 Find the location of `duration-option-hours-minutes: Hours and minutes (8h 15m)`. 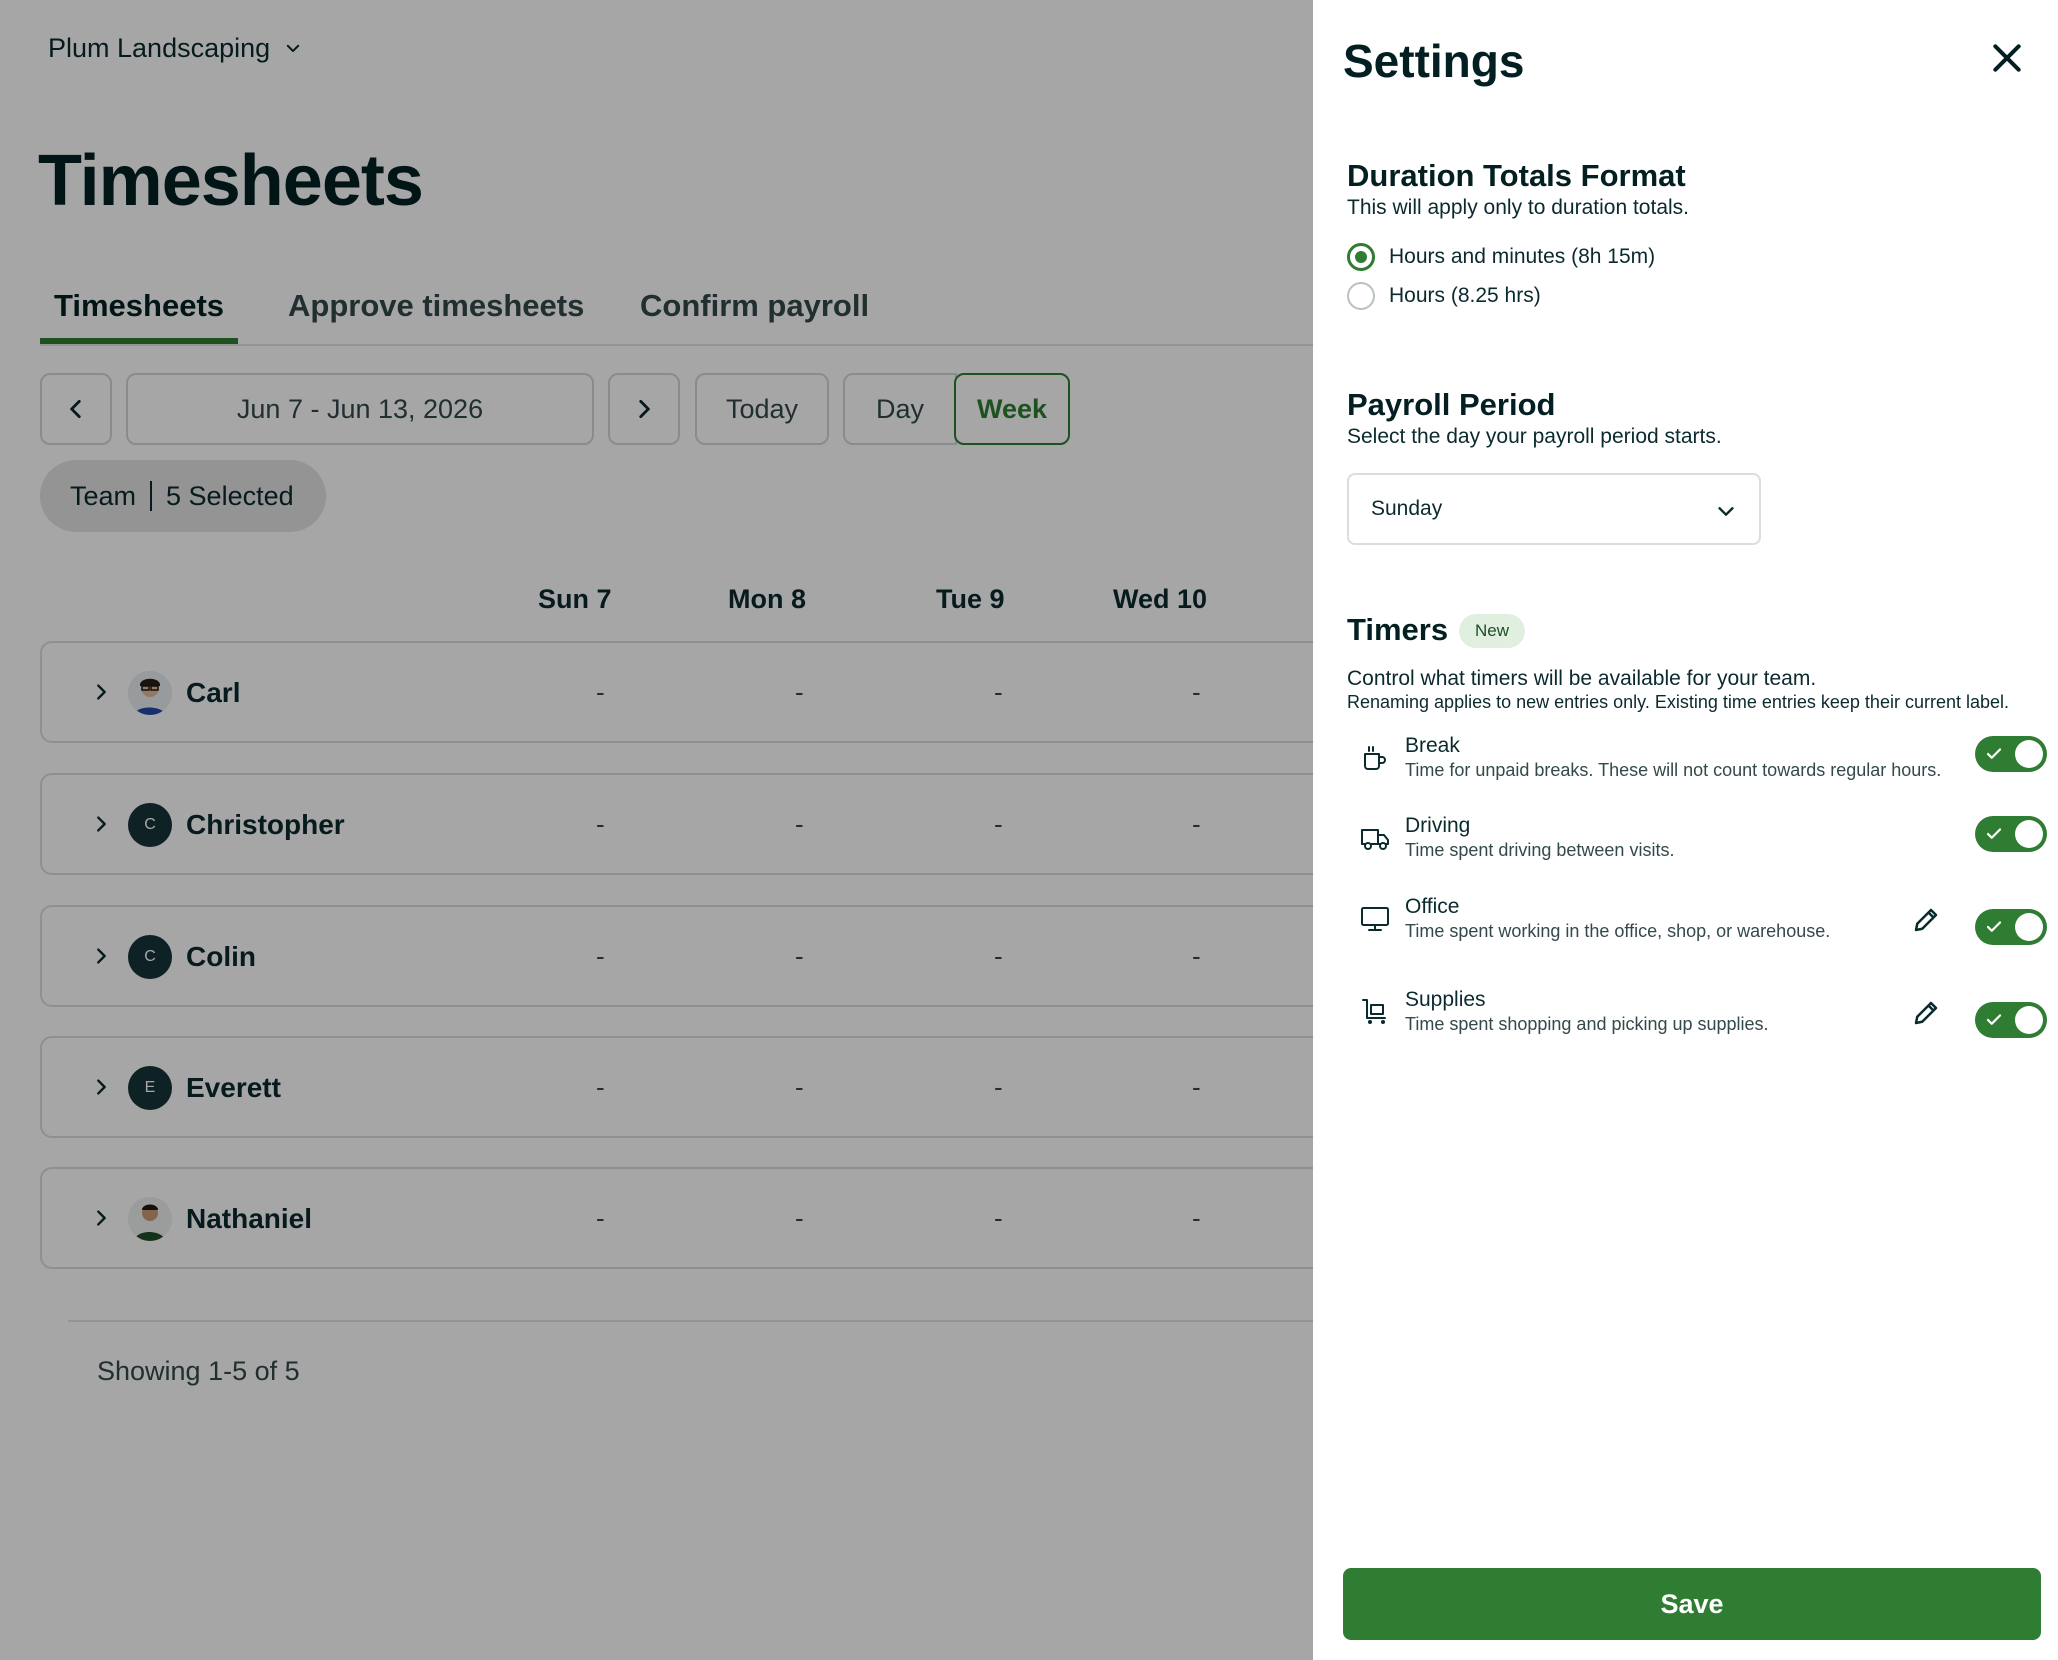

duration-option-hours-minutes: Hours and minutes (8h 15m) is located at coordinates (1501, 257).